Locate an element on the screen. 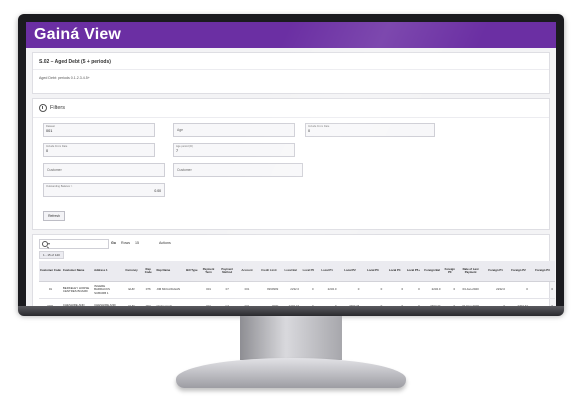 The width and height of the screenshot is (582, 400). column-header: Local P0 is located at coordinates (308, 271).